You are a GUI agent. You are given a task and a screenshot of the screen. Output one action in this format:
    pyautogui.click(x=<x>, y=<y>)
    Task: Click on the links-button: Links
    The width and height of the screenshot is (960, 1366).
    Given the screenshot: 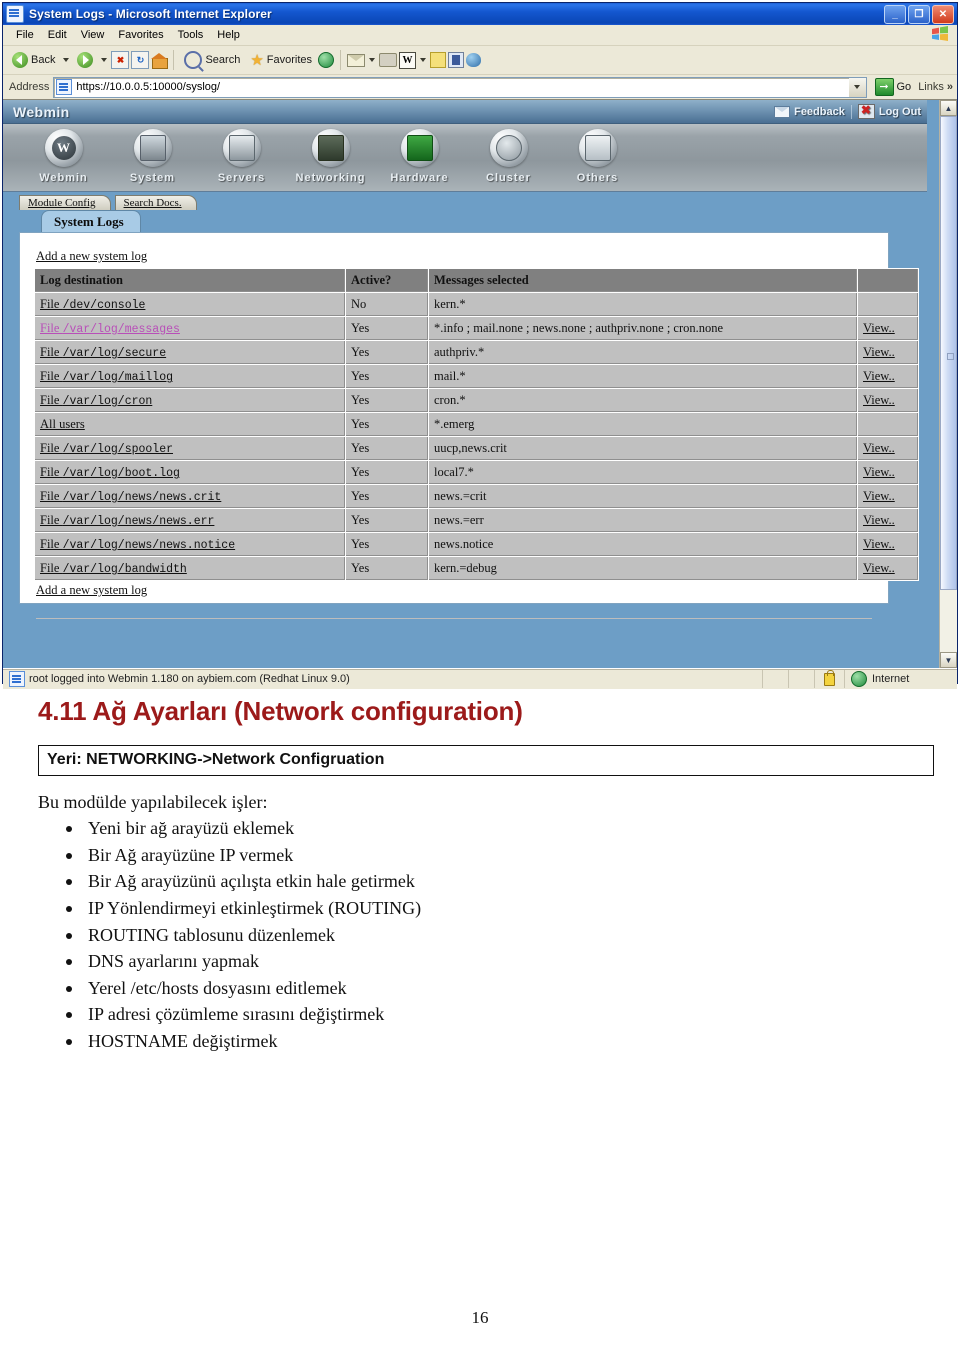 What is the action you would take?
    pyautogui.click(x=931, y=87)
    